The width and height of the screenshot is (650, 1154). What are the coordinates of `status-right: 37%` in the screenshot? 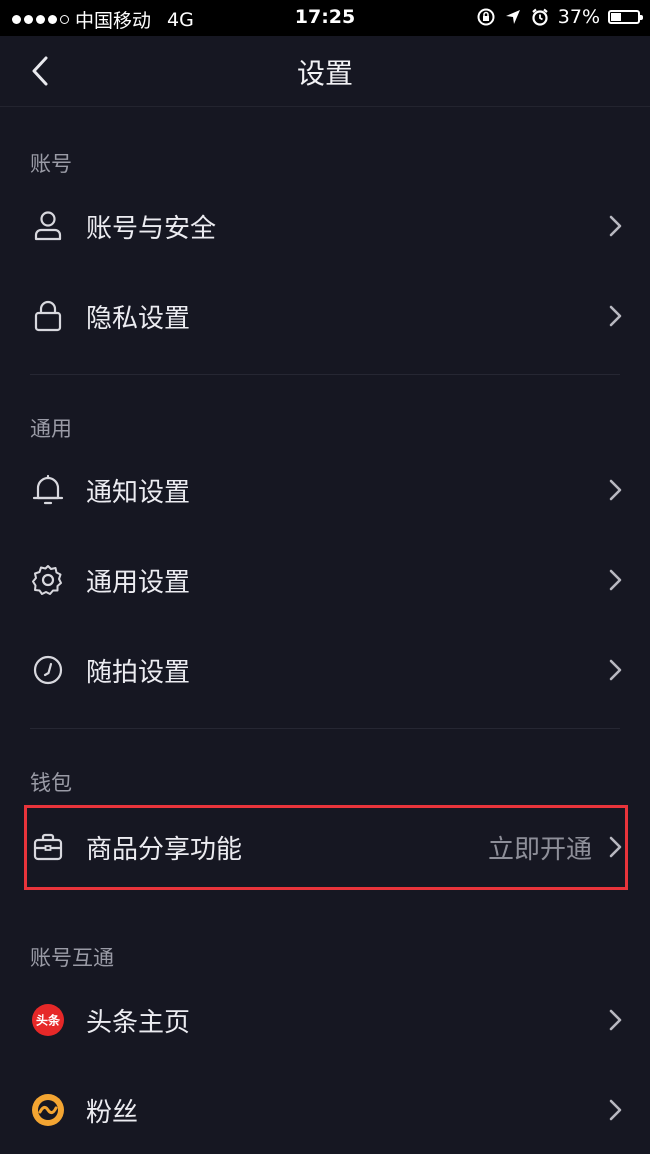 It's located at (559, 17).